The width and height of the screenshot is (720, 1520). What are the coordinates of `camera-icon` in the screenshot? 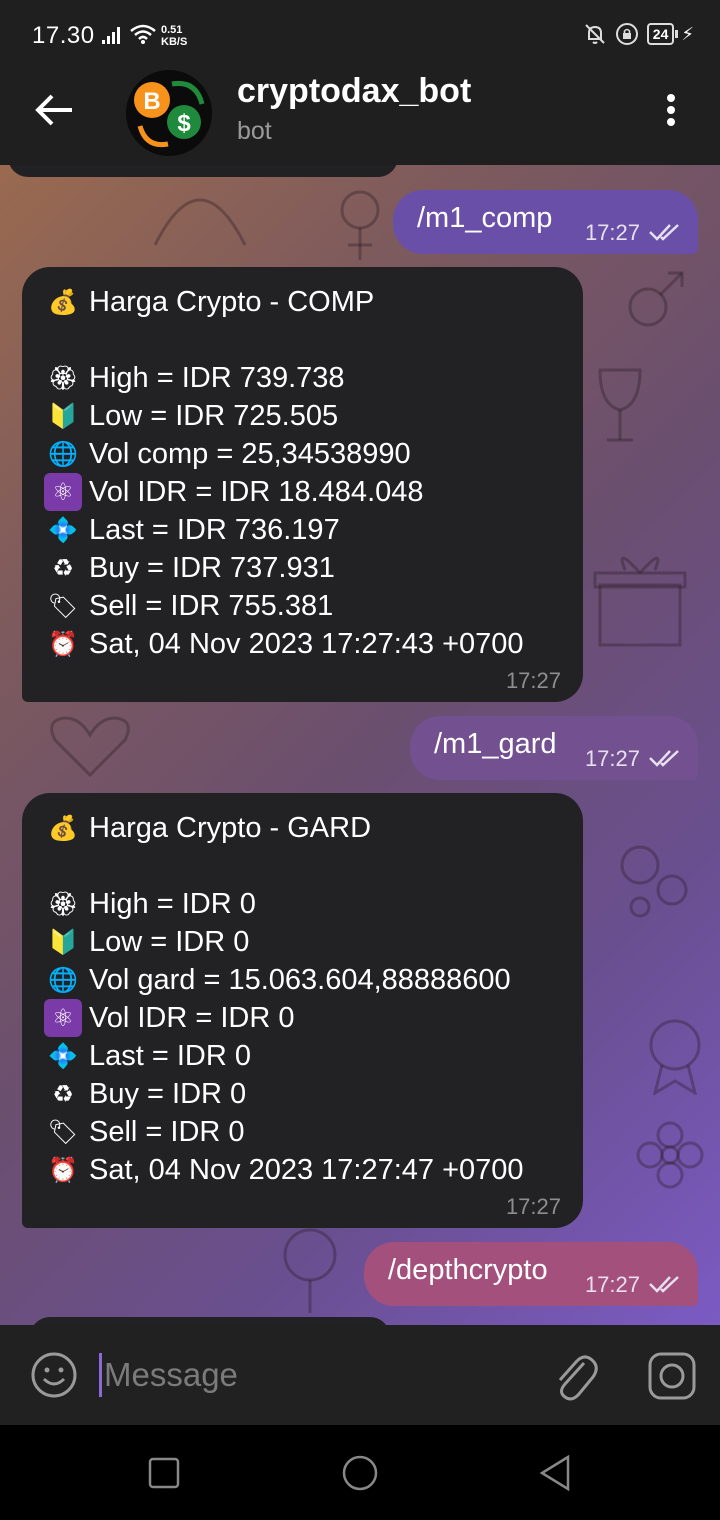 It's located at (672, 1376).